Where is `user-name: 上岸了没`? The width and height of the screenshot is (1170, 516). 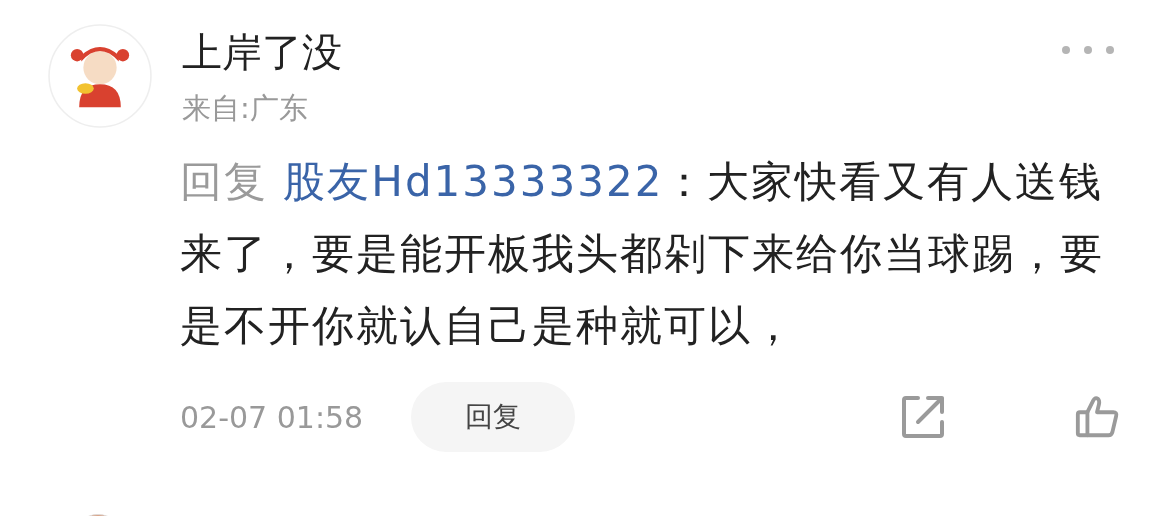 user-name: 上岸了没 is located at coordinates (262, 52).